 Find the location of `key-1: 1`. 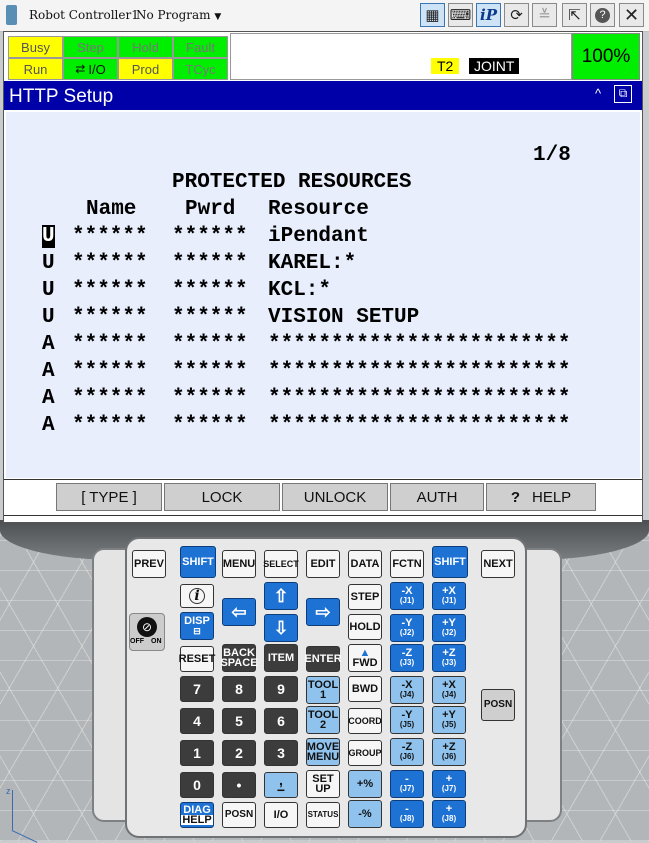

key-1: 1 is located at coordinates (197, 753).